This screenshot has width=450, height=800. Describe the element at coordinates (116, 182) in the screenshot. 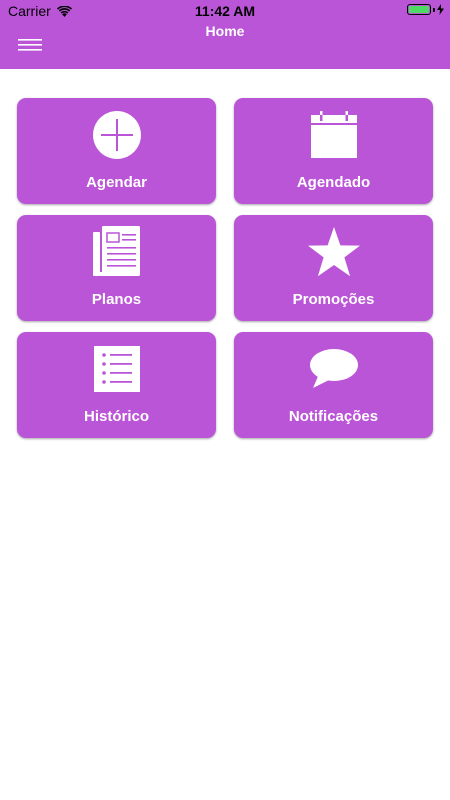

I see `tile-label: Agendar` at that location.